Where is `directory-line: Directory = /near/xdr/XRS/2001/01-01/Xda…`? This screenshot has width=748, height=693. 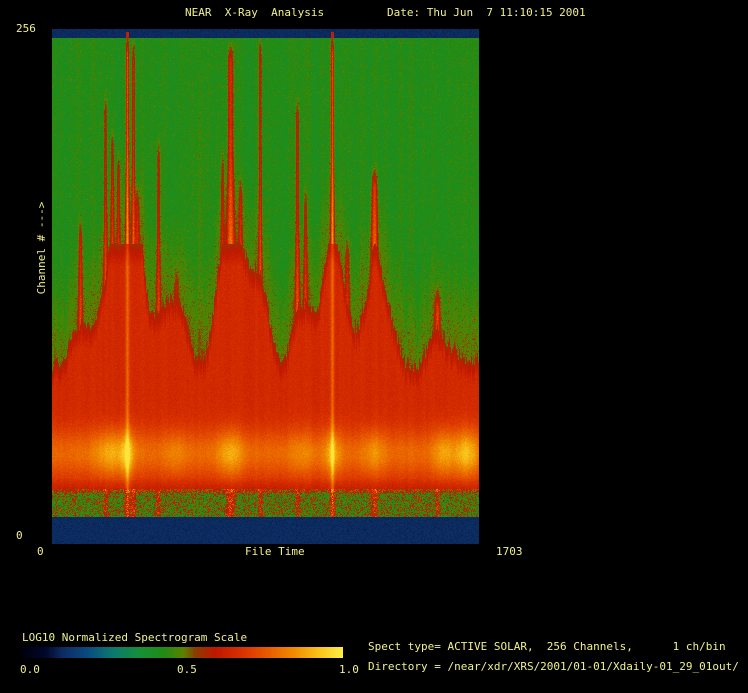
directory-line: Directory = /near/xdr/XRS/2001/01-01/Xda… is located at coordinates (553, 666).